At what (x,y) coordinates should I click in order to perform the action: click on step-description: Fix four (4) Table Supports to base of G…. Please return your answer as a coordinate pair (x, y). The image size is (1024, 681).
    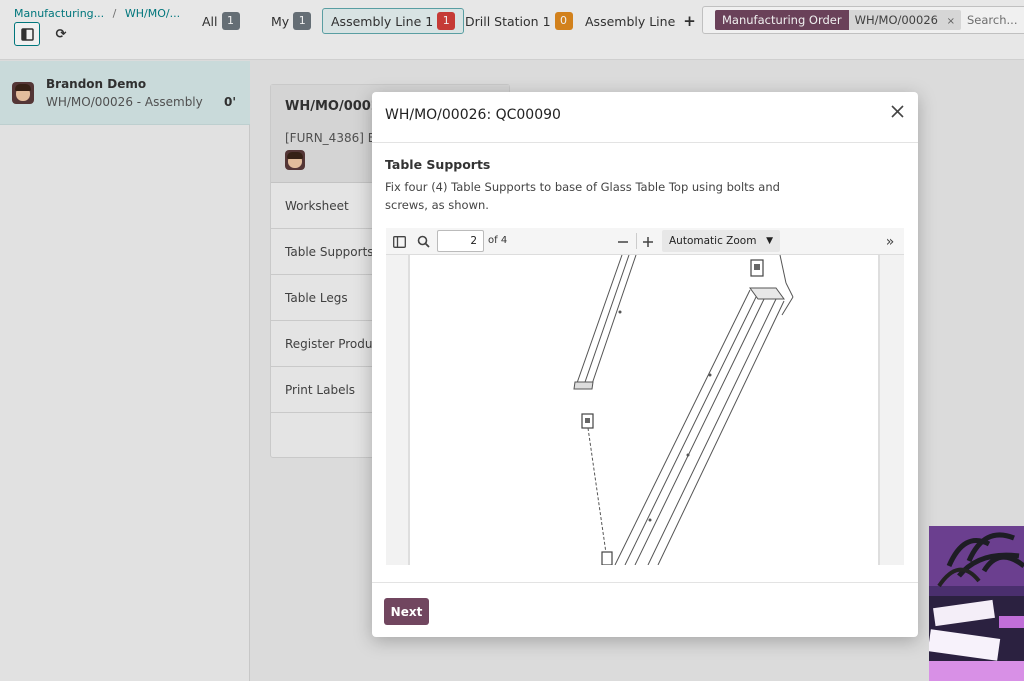
    Looking at the image, I should click on (582, 196).